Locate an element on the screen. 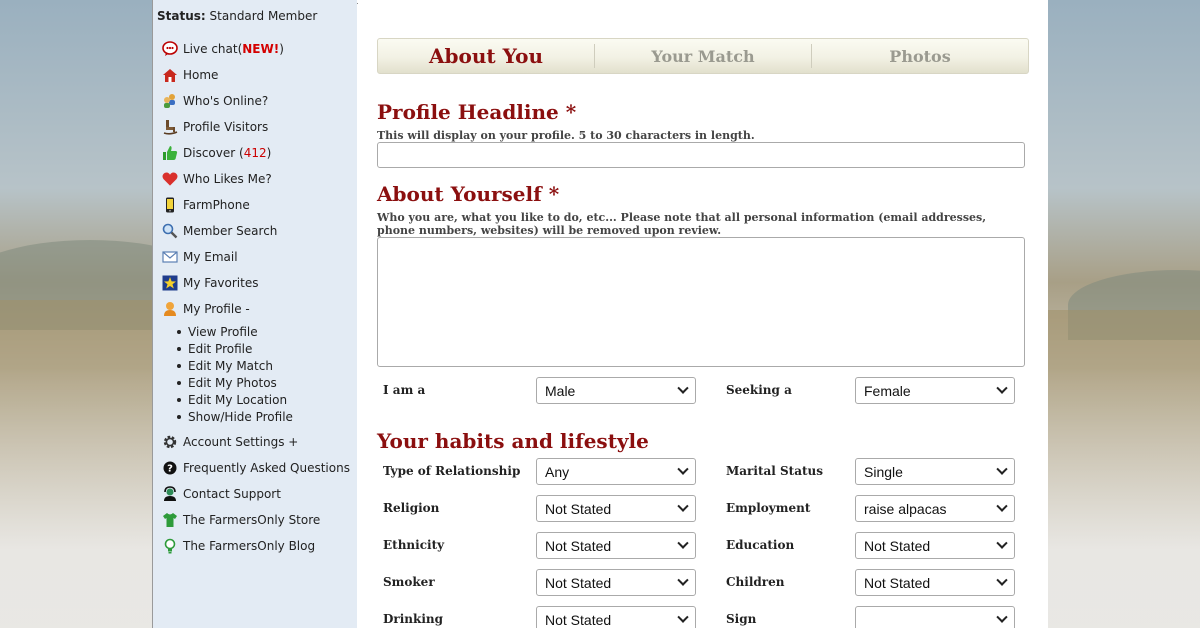 This screenshot has width=1200, height=628. sidebar-item-discover: Discover (412) is located at coordinates (216, 153).